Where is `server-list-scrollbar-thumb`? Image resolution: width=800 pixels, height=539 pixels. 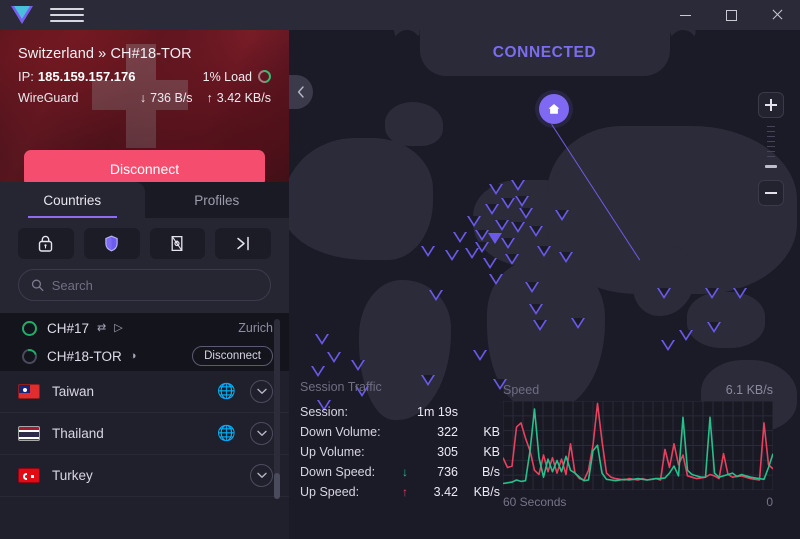 server-list-scrollbar-thumb is located at coordinates (277, 486).